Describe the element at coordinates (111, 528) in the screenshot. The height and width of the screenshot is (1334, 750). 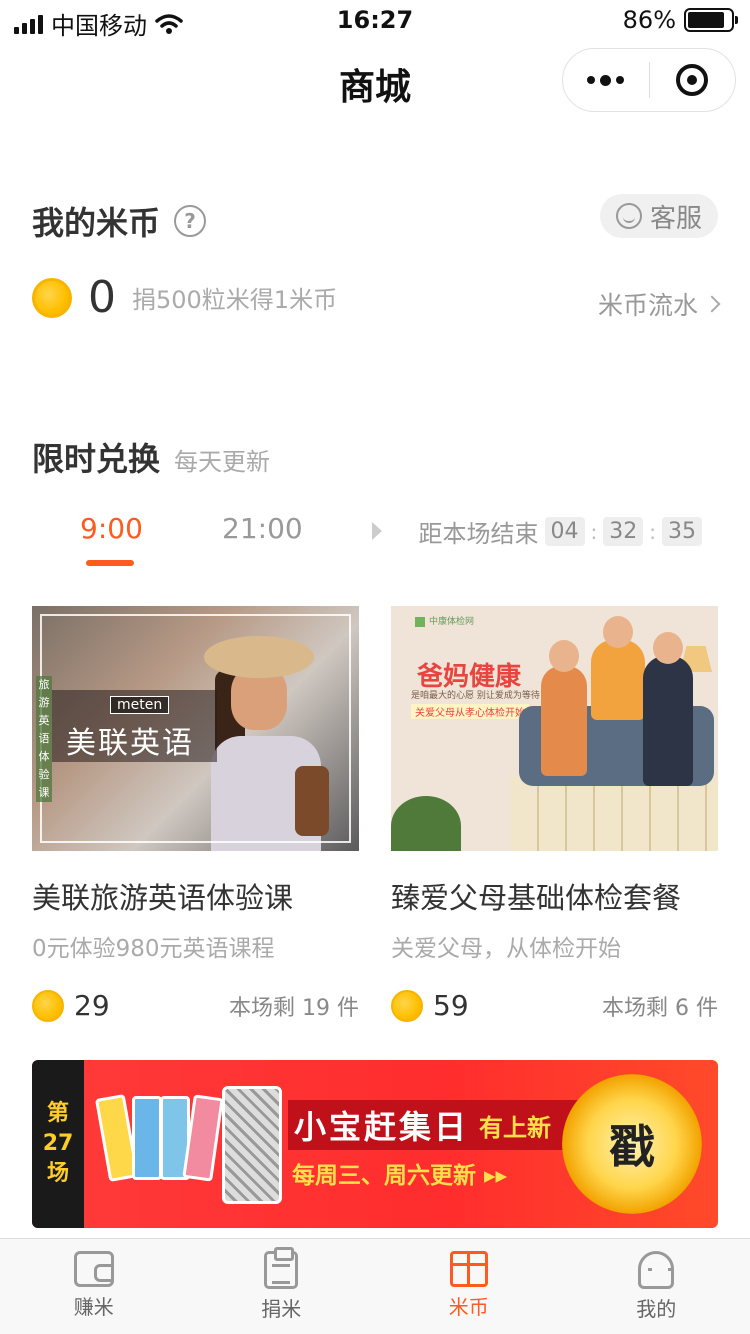
I see `tab-session-morning: 9:00` at that location.